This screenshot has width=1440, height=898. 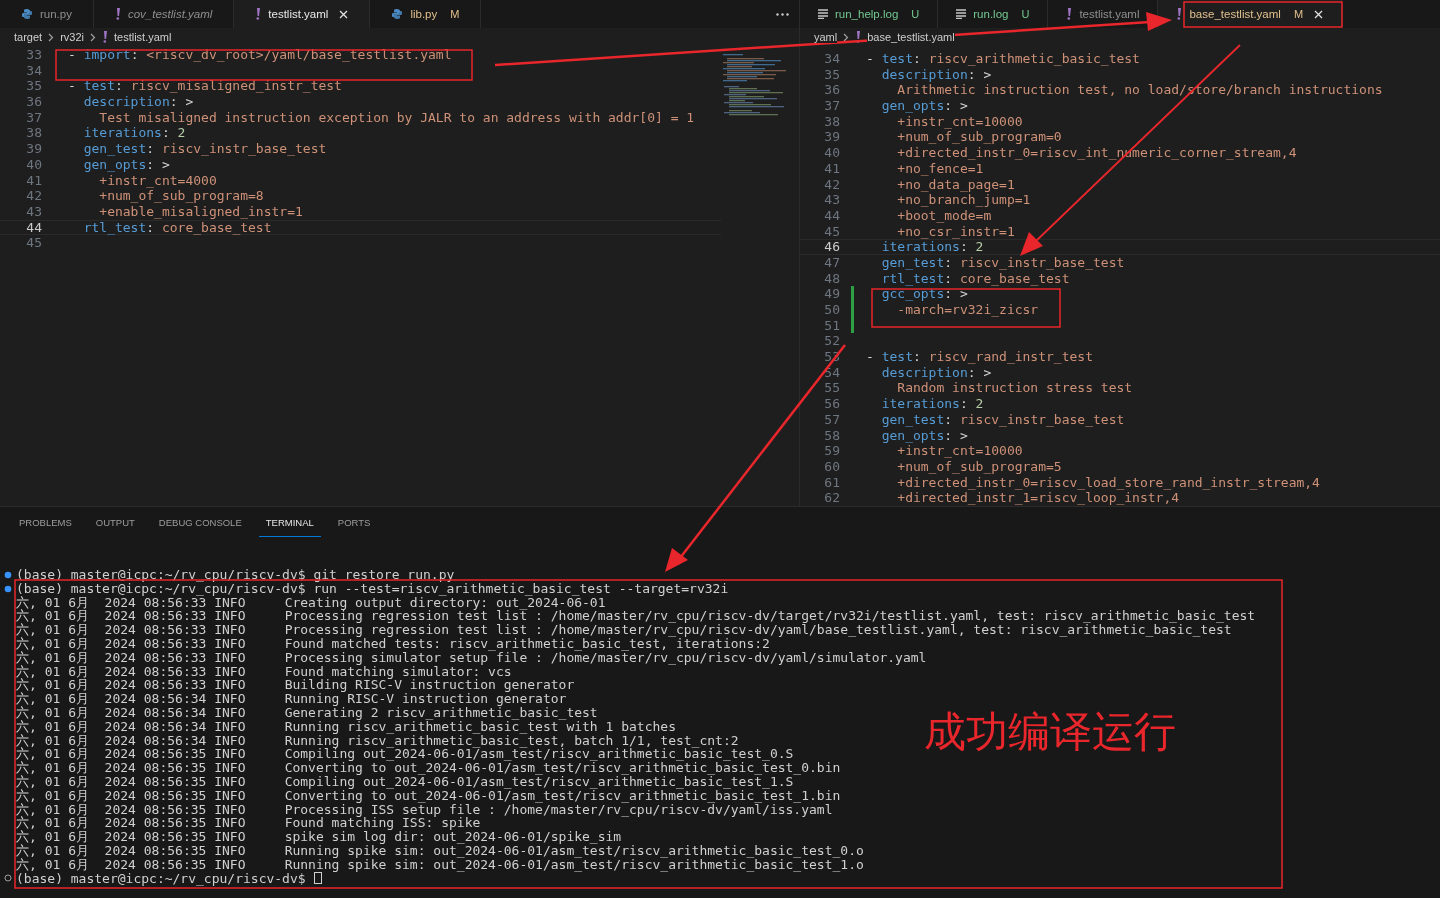 What do you see at coordinates (823, 14) in the screenshot?
I see `lines-icon` at bounding box center [823, 14].